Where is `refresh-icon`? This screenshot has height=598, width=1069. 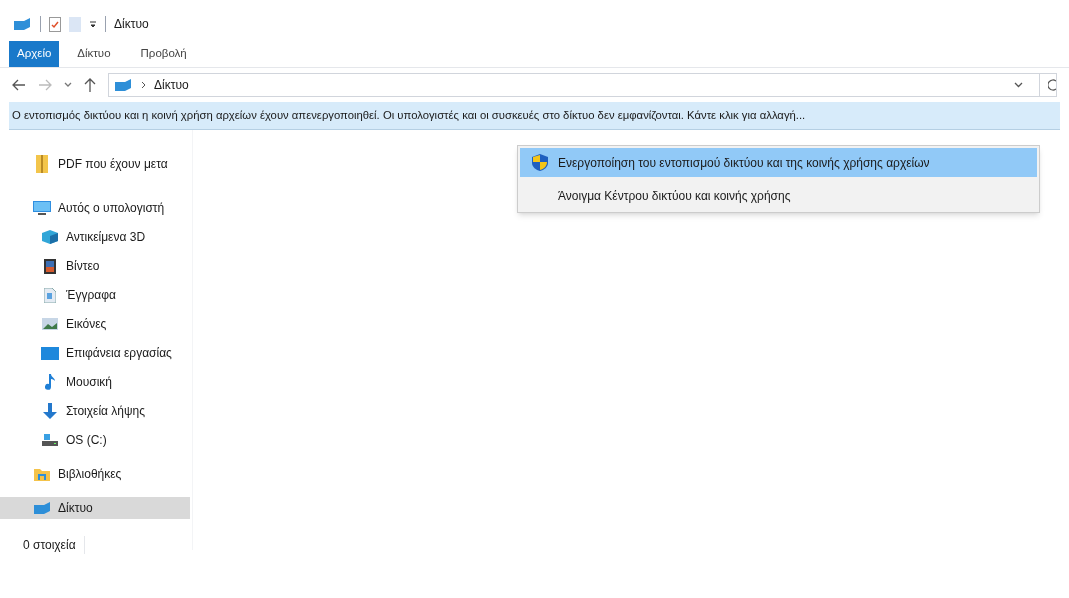 refresh-icon is located at coordinates (1052, 85).